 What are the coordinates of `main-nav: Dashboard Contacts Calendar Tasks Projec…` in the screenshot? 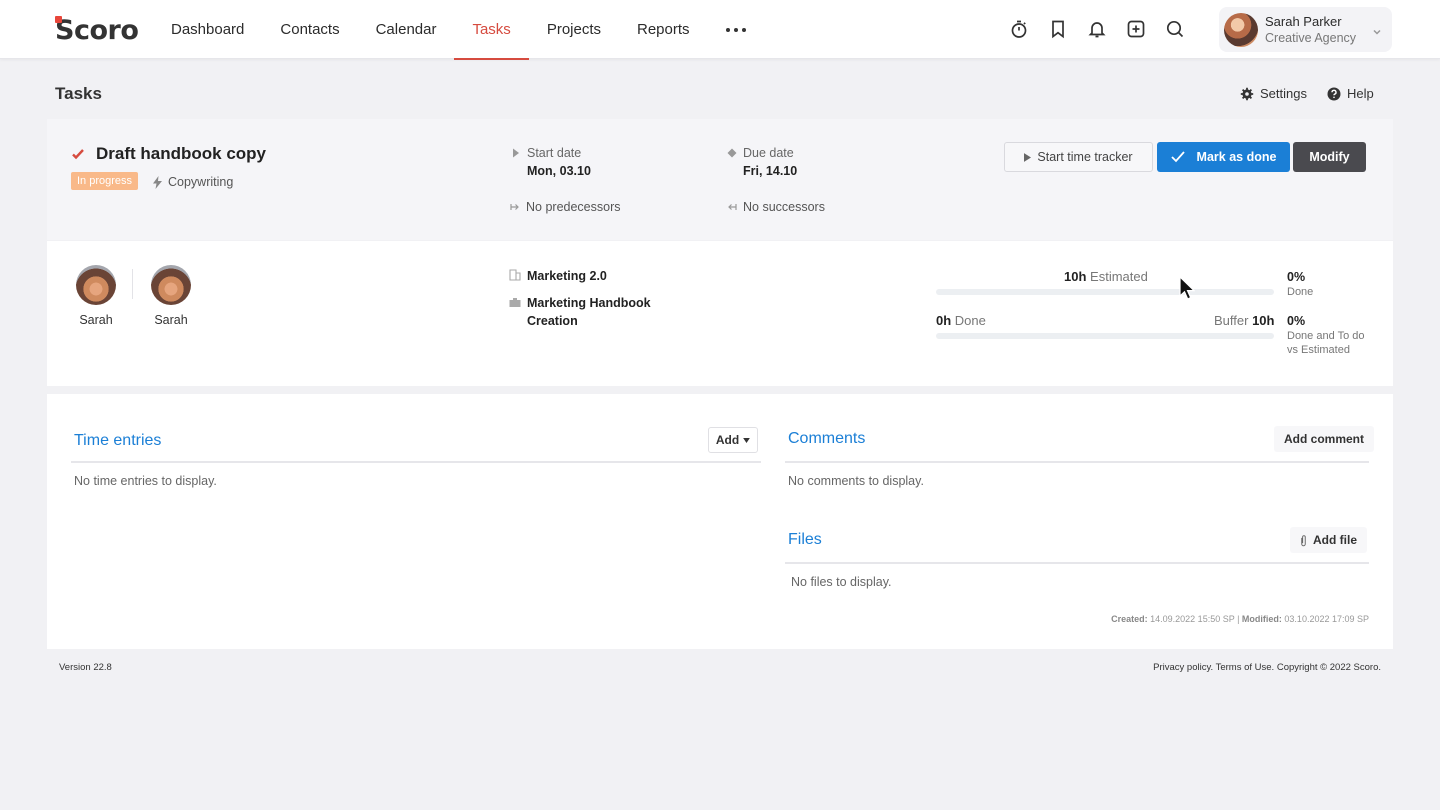 It's located at (458, 30).